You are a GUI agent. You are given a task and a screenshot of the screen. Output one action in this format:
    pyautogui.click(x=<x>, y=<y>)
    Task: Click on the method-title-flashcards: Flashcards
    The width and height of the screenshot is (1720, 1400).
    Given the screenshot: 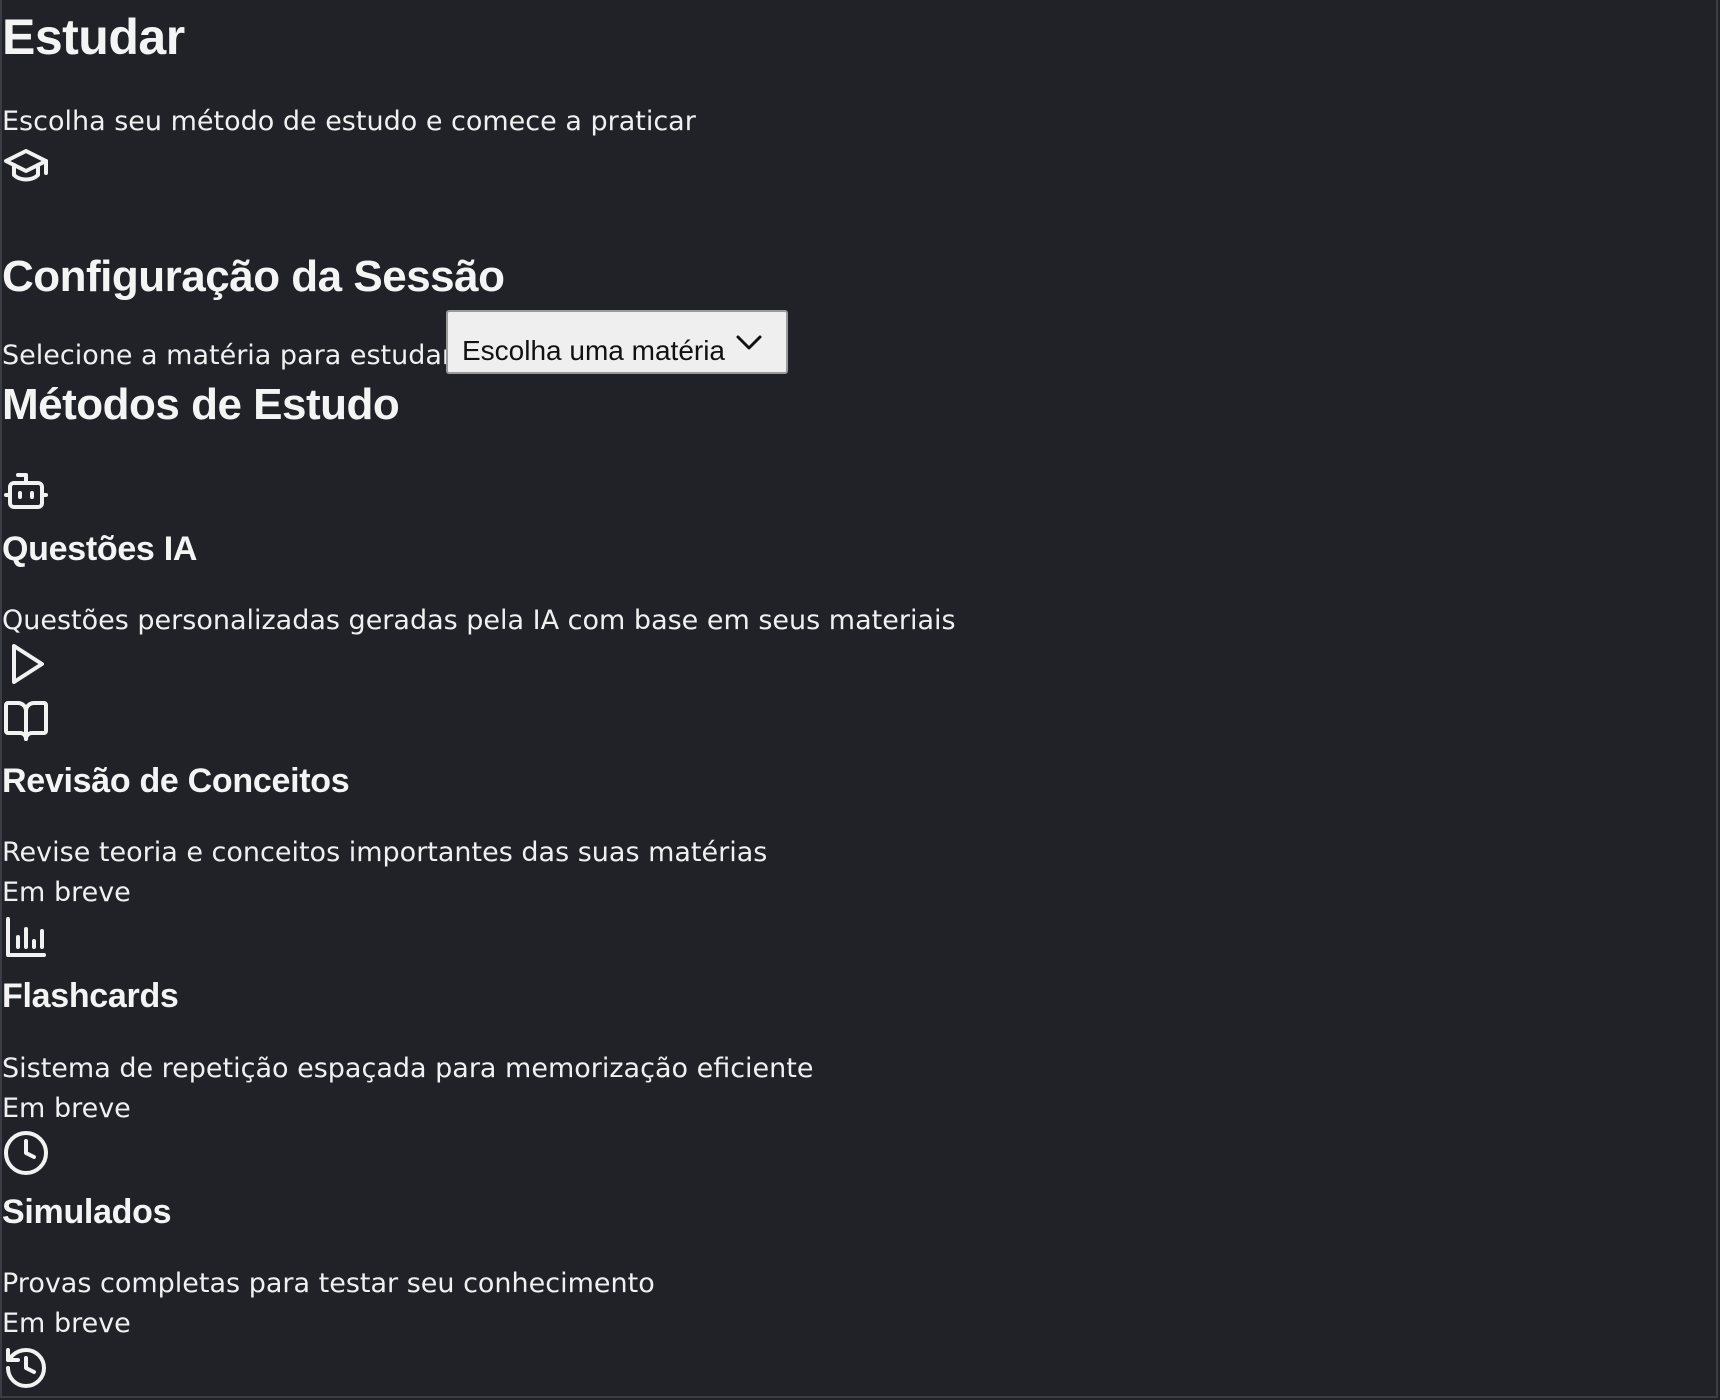 What is the action you would take?
    pyautogui.click(x=90, y=996)
    